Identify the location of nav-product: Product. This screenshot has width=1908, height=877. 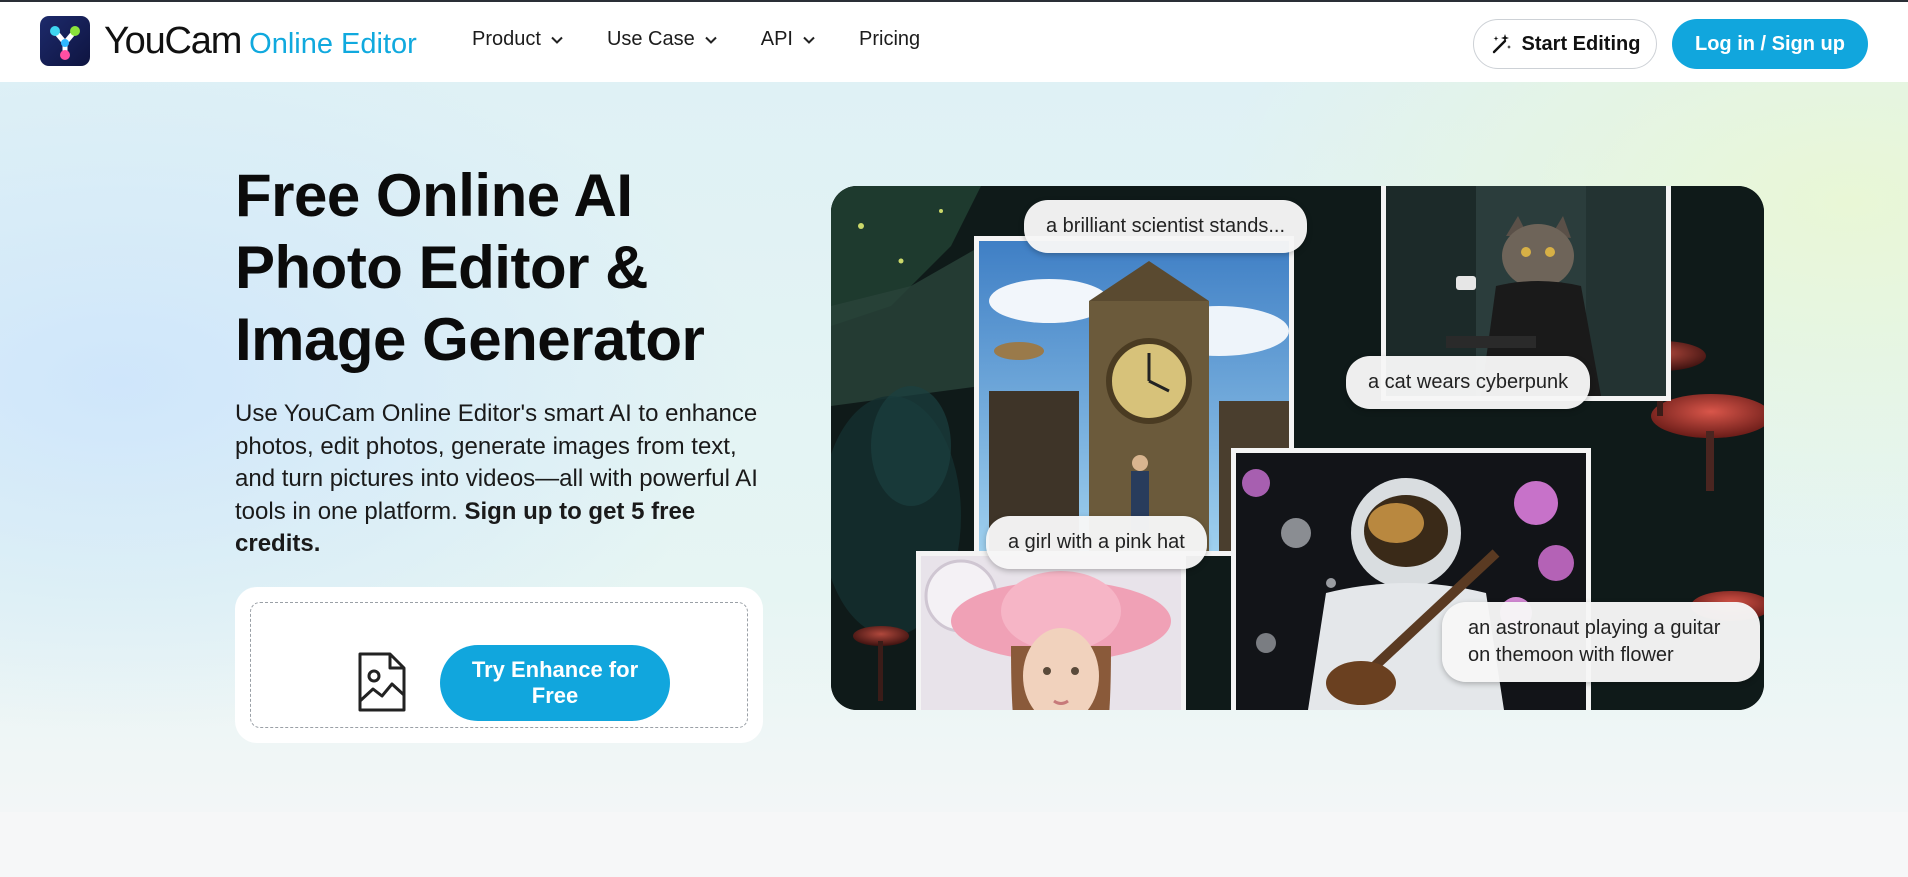
(517, 39).